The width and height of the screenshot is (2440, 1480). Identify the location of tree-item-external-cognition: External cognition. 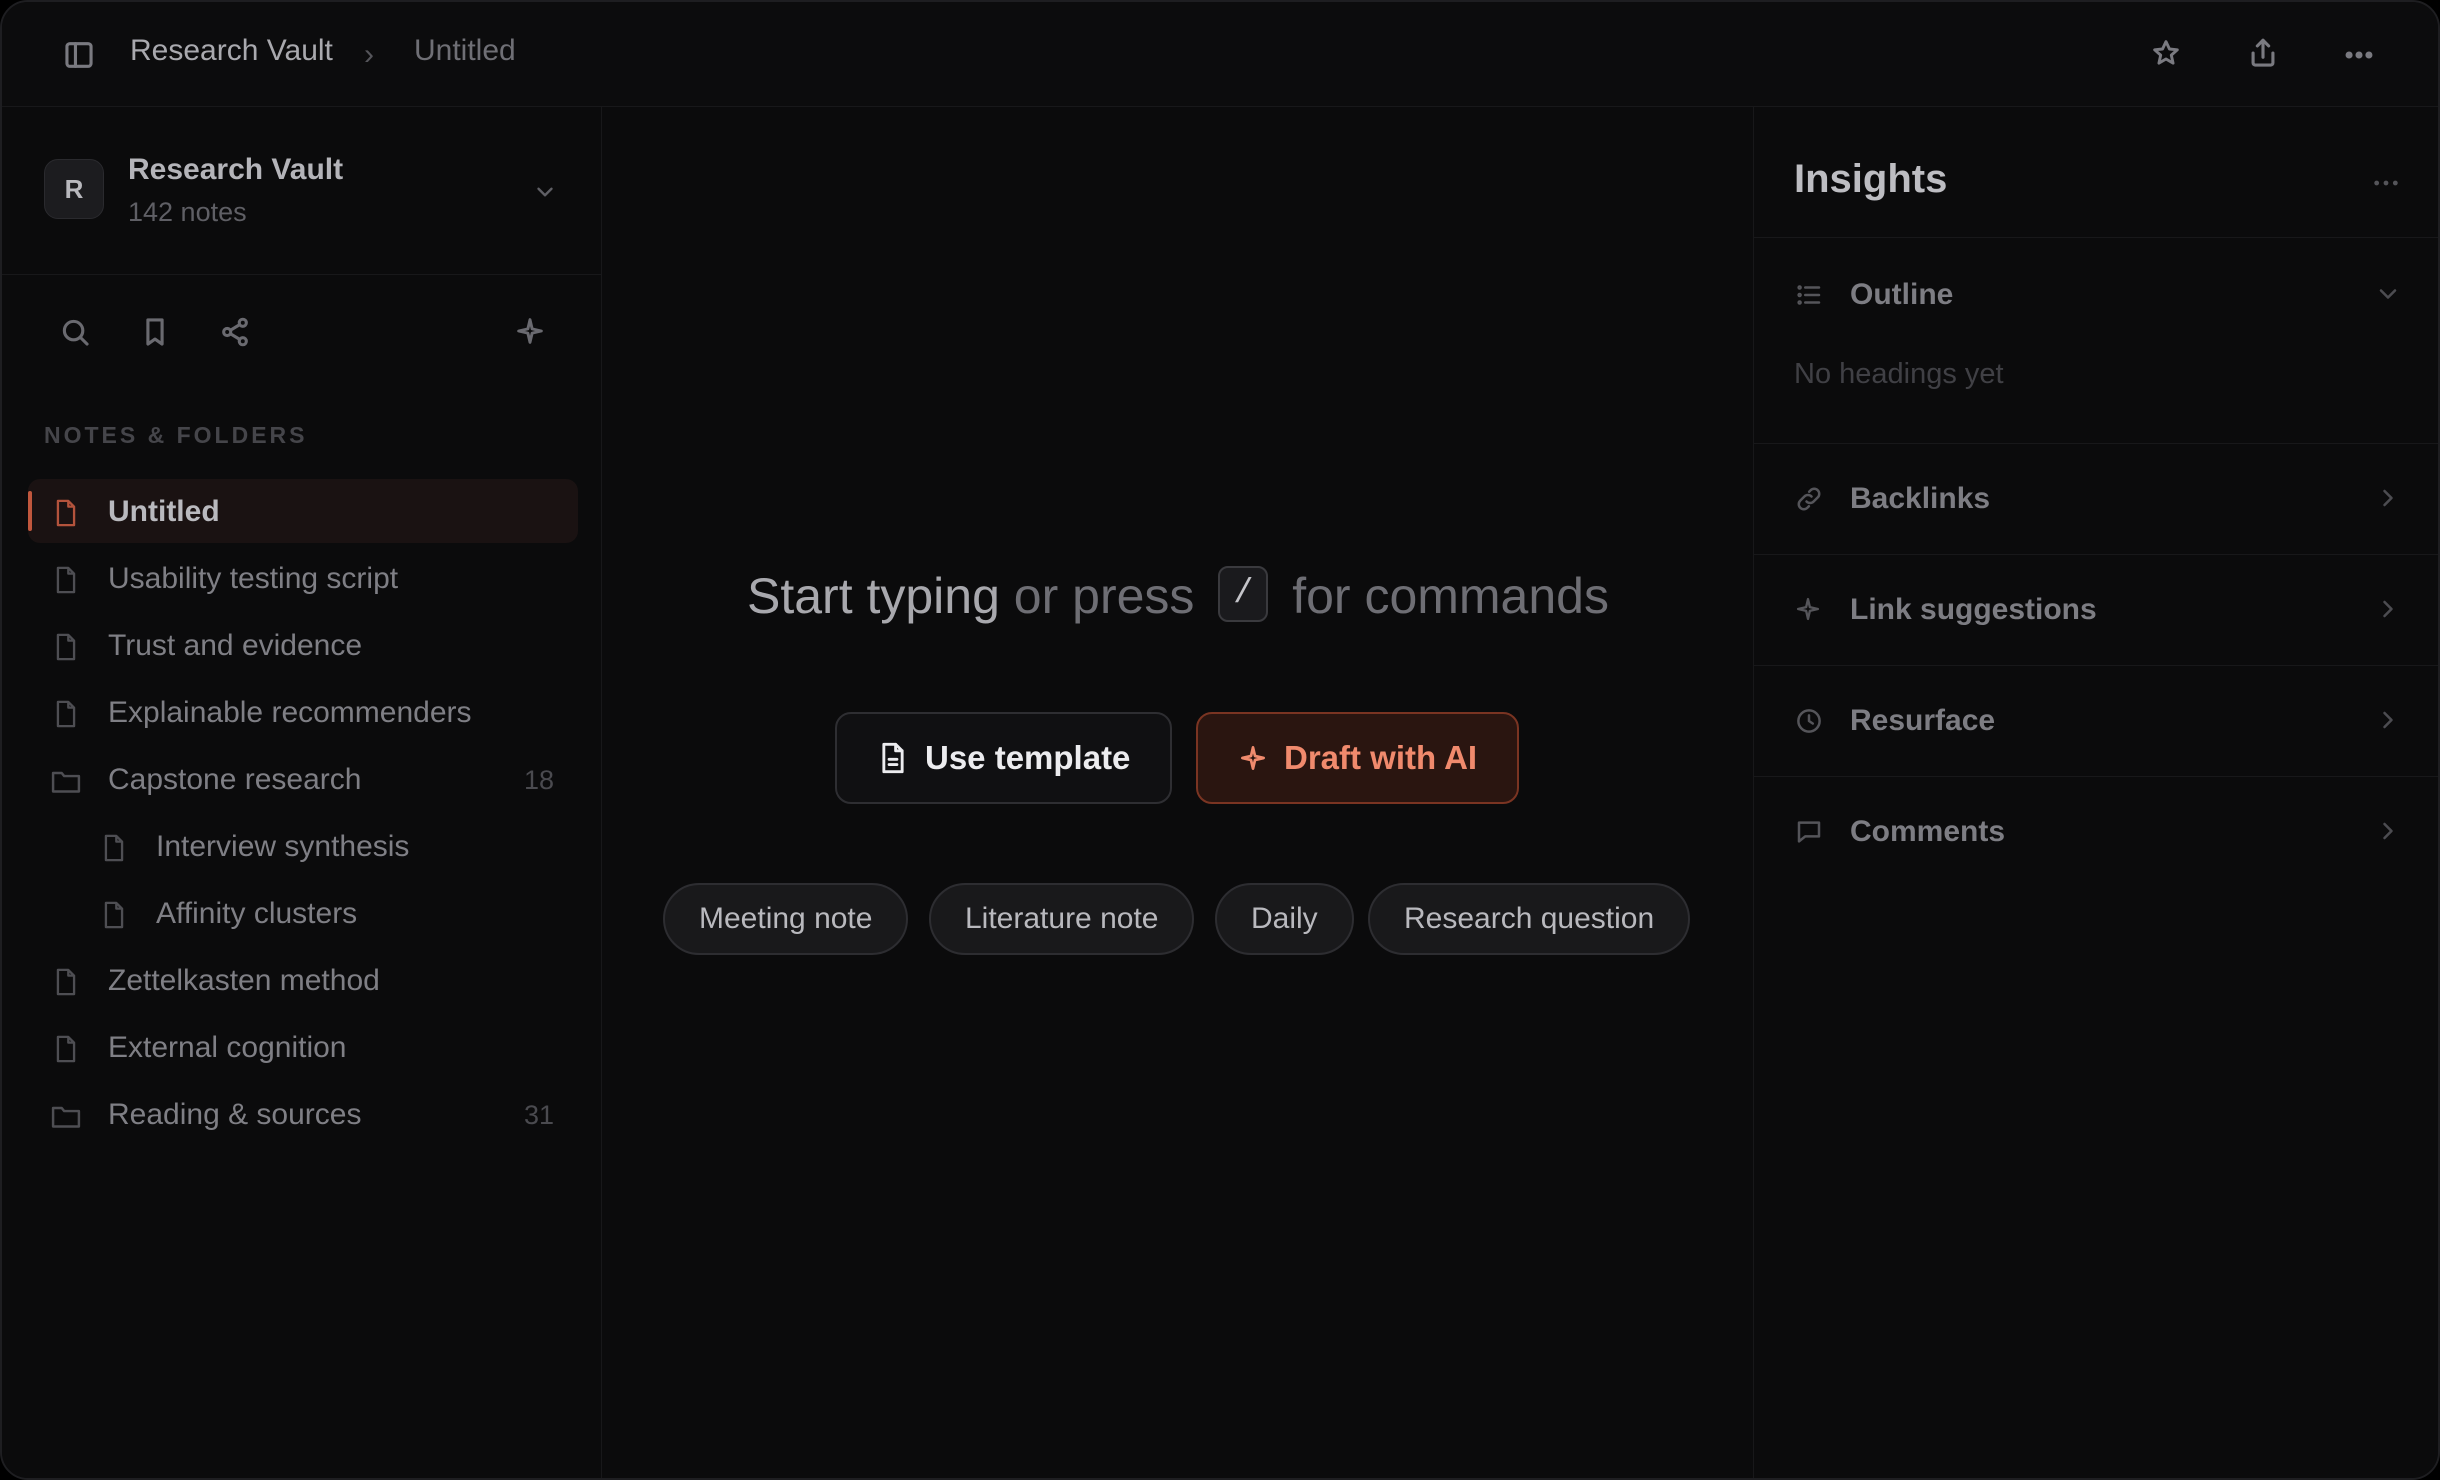
(303, 1047).